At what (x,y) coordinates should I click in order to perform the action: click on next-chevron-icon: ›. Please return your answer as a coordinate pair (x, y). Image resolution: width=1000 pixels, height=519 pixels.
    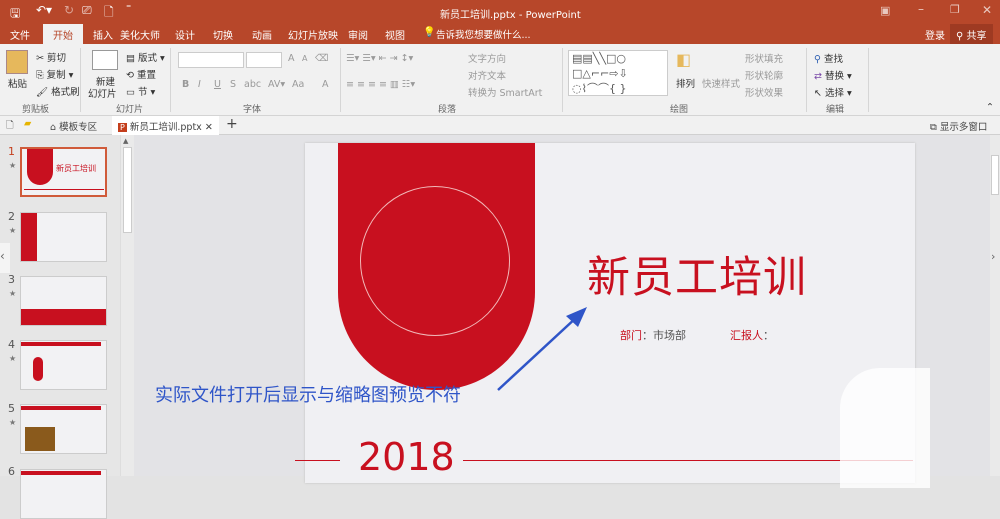
    Looking at the image, I should click on (993, 256).